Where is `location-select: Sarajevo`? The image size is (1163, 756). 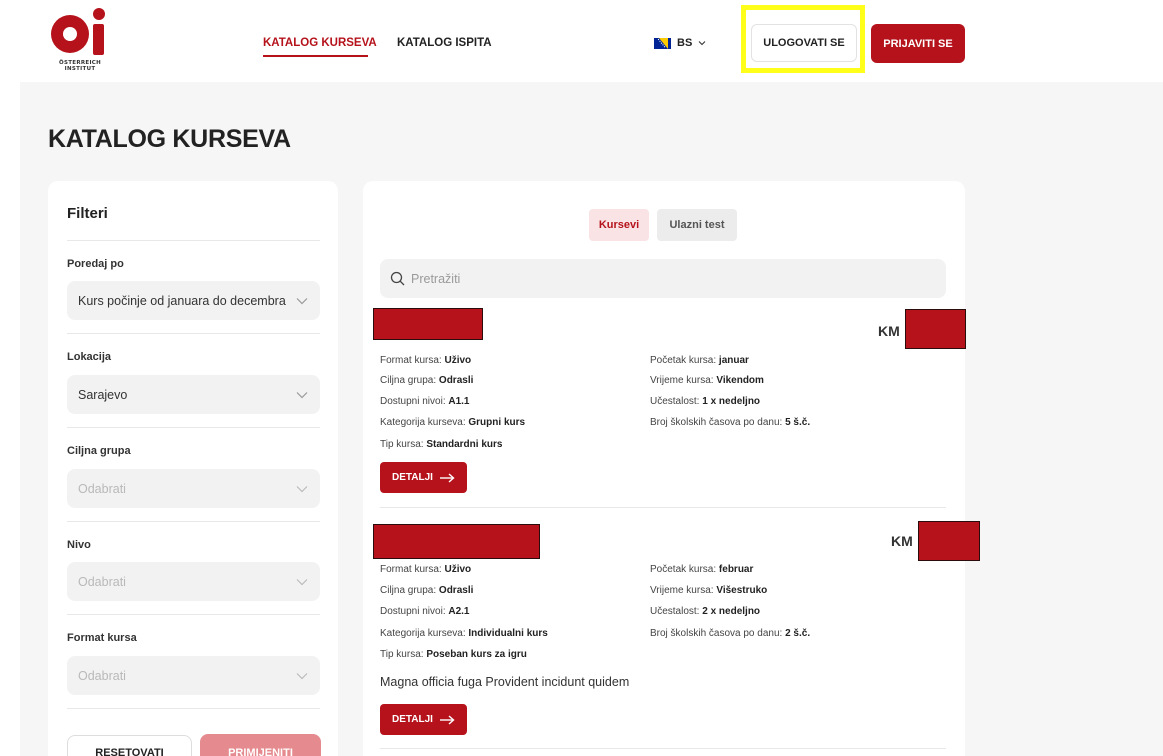
location-select: Sarajevo is located at coordinates (193, 394).